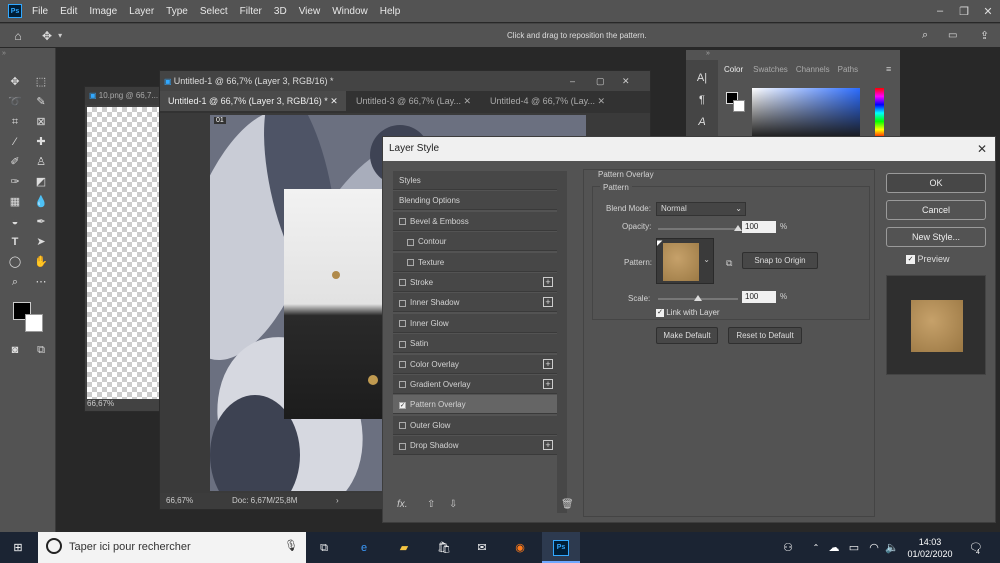 This screenshot has height=563, width=1000. What do you see at coordinates (687, 335) in the screenshot?
I see `make-default-button: Make Default` at bounding box center [687, 335].